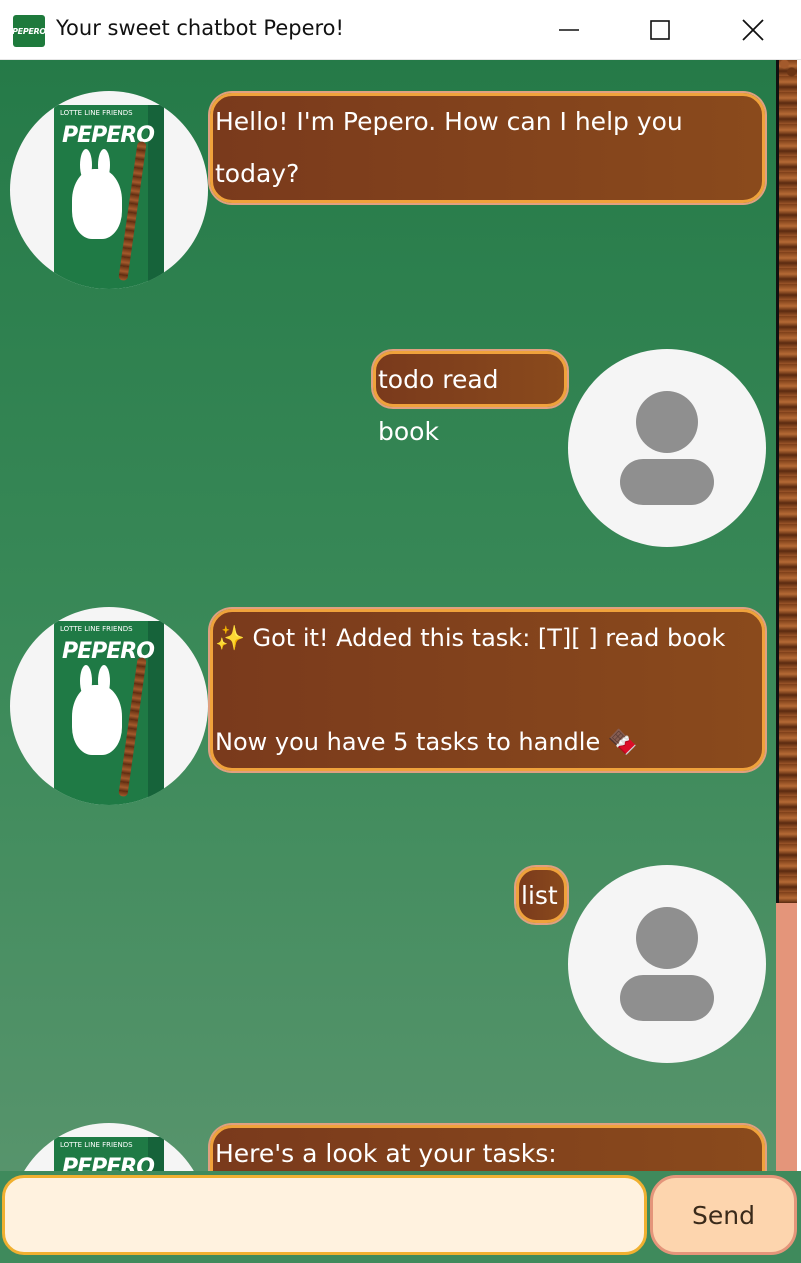 The image size is (801, 1263). Describe the element at coordinates (541, 895) in the screenshot. I see `user-message-bubble: list` at that location.